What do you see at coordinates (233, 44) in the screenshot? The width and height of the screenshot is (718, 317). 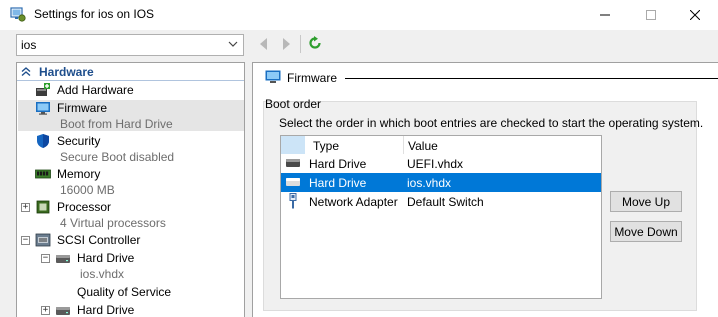 I see `chevron-down-icon` at bounding box center [233, 44].